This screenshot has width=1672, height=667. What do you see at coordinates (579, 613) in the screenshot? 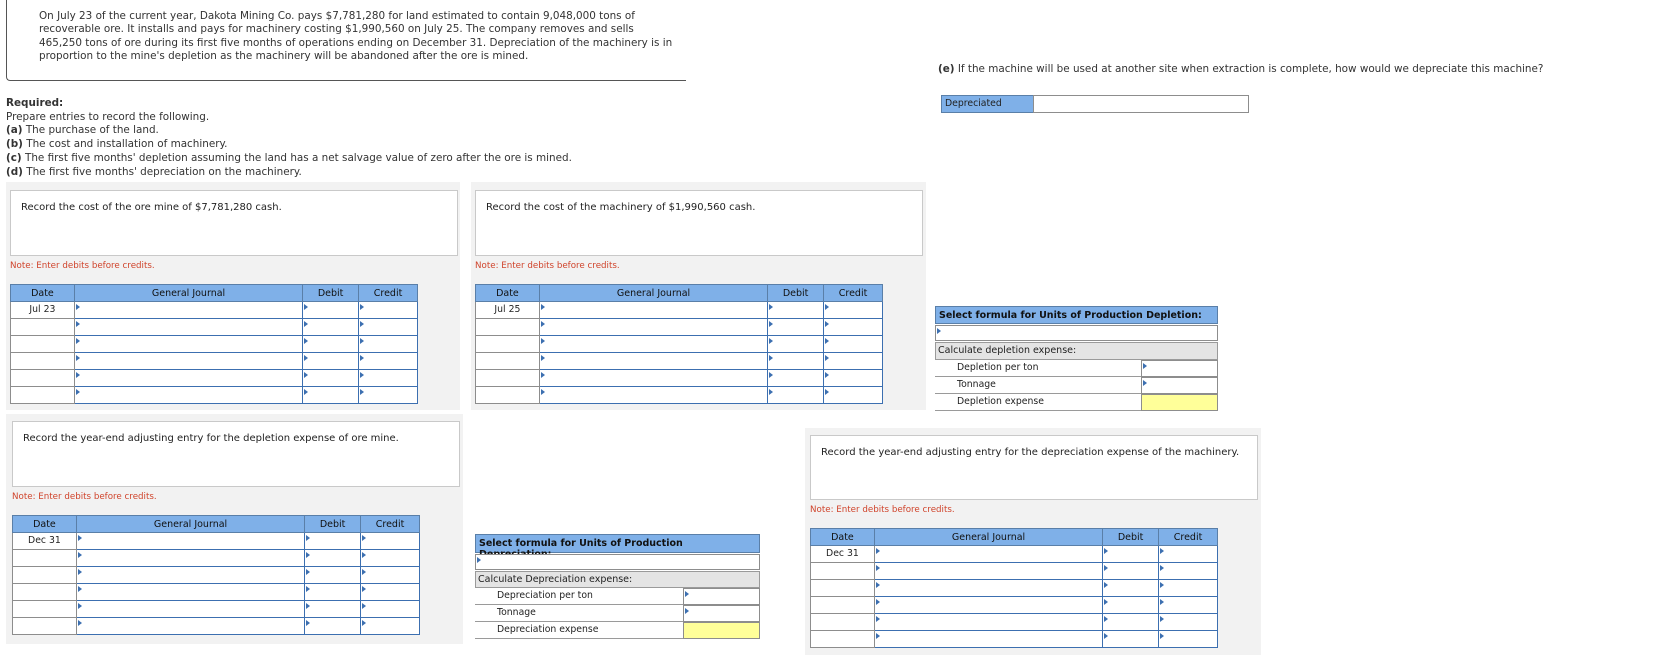
I see `depreciation-tonnage-label: Tonnage` at bounding box center [579, 613].